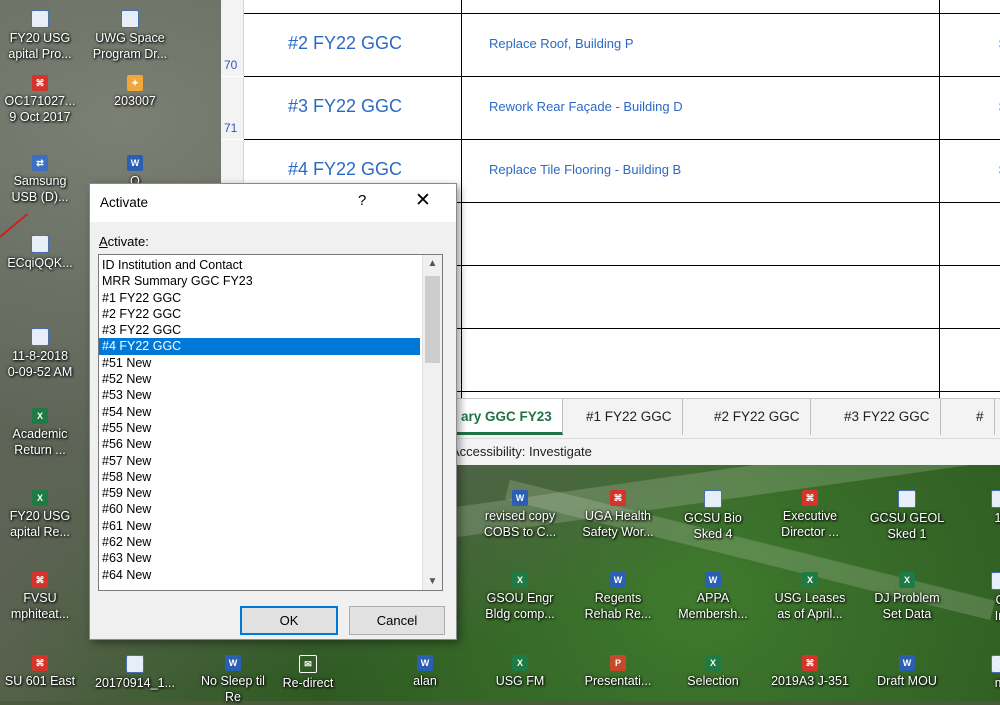 Image resolution: width=1000 pixels, height=705 pixels. I want to click on list-item: #64 New, so click(259, 575).